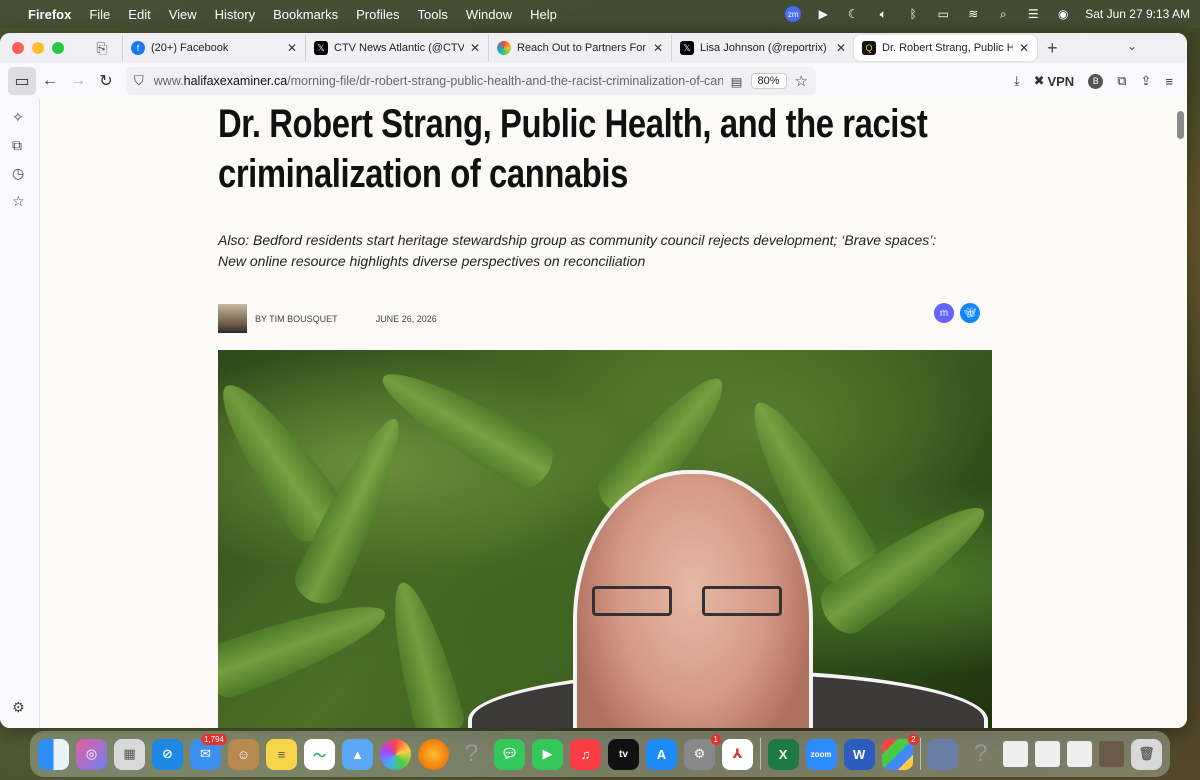  Describe the element at coordinates (1033, 14) in the screenshot. I see `control-center-icon: ☰` at that location.